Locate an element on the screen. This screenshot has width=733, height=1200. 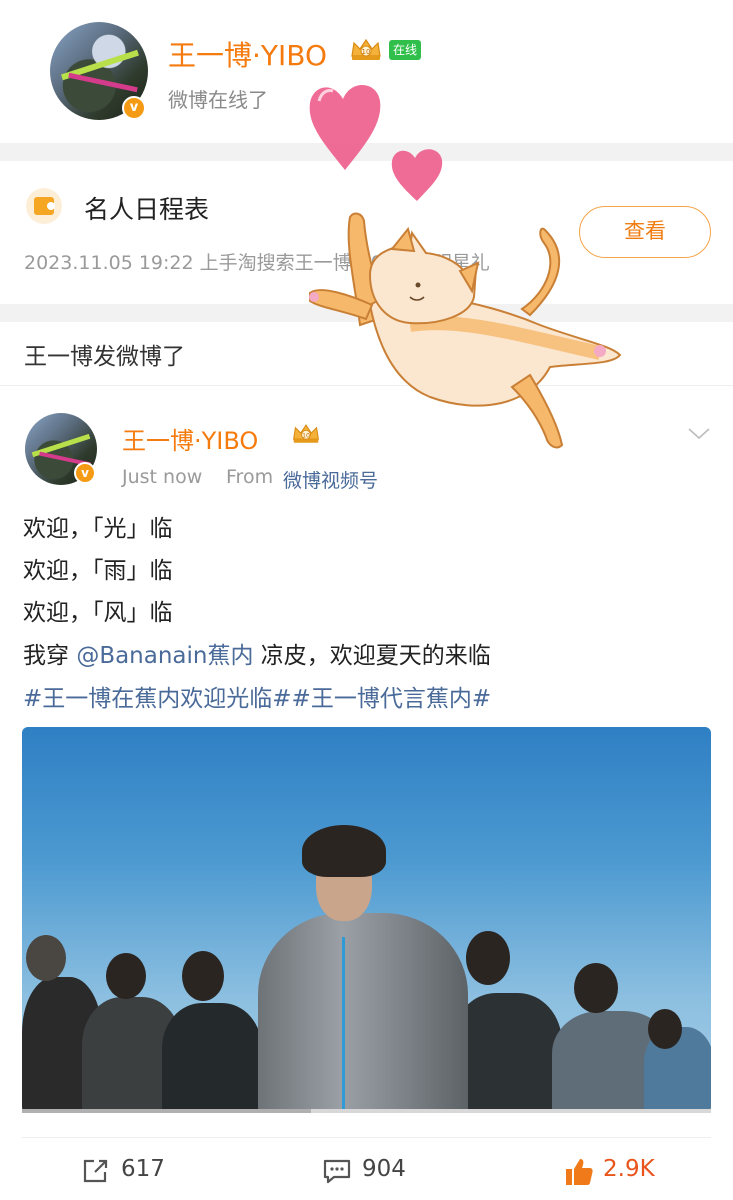
main-figure-jacket is located at coordinates (363, 1013).